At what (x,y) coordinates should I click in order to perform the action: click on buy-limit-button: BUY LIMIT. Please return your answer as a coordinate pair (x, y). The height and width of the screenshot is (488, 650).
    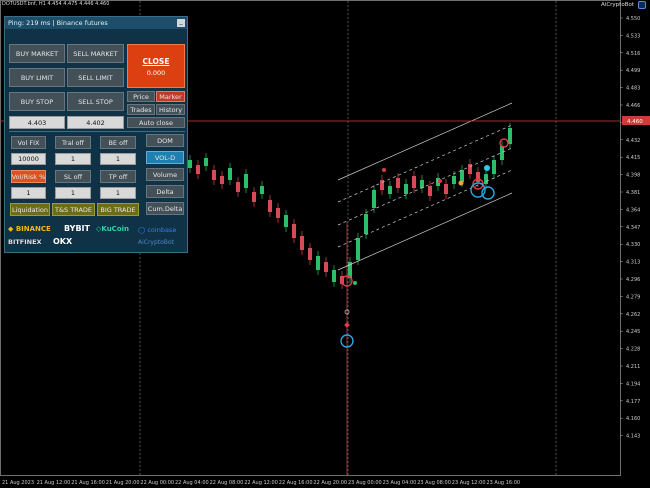
    Looking at the image, I should click on (37, 77).